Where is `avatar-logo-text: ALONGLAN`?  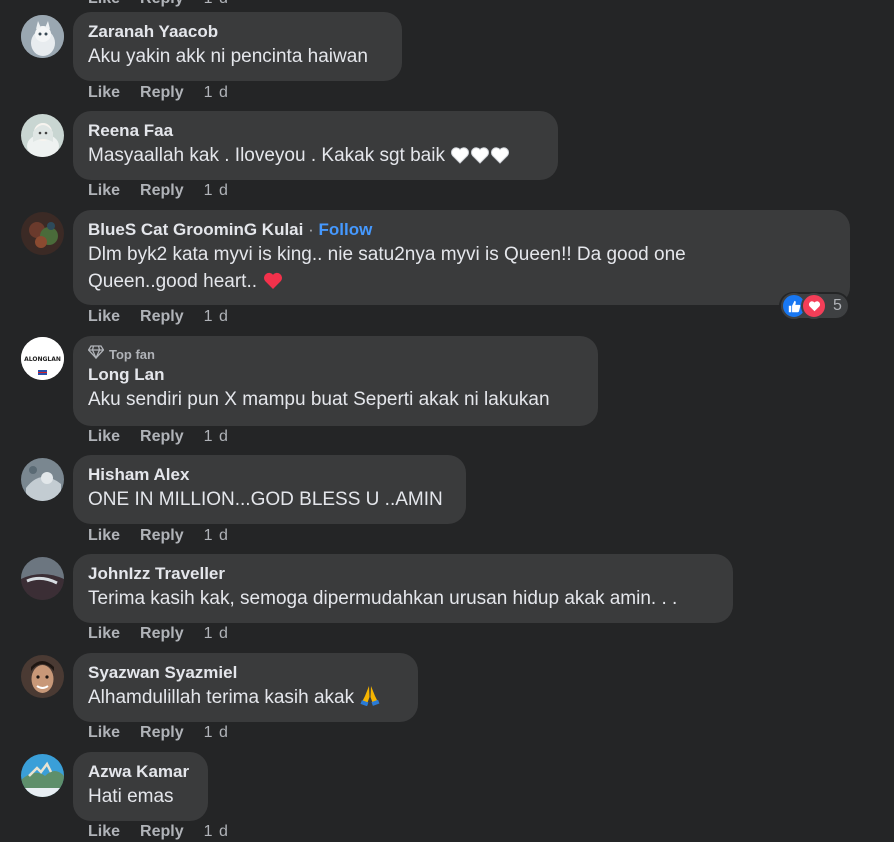
avatar-logo-text: ALONGLAN is located at coordinates (42, 359).